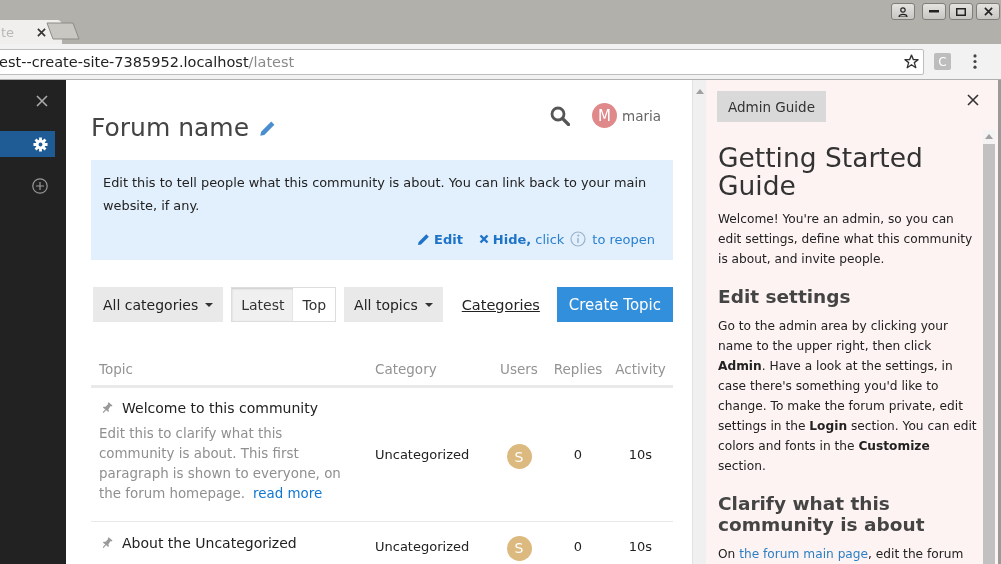 The width and height of the screenshot is (1001, 564). I want to click on bookmark-star-icon, so click(911, 61).